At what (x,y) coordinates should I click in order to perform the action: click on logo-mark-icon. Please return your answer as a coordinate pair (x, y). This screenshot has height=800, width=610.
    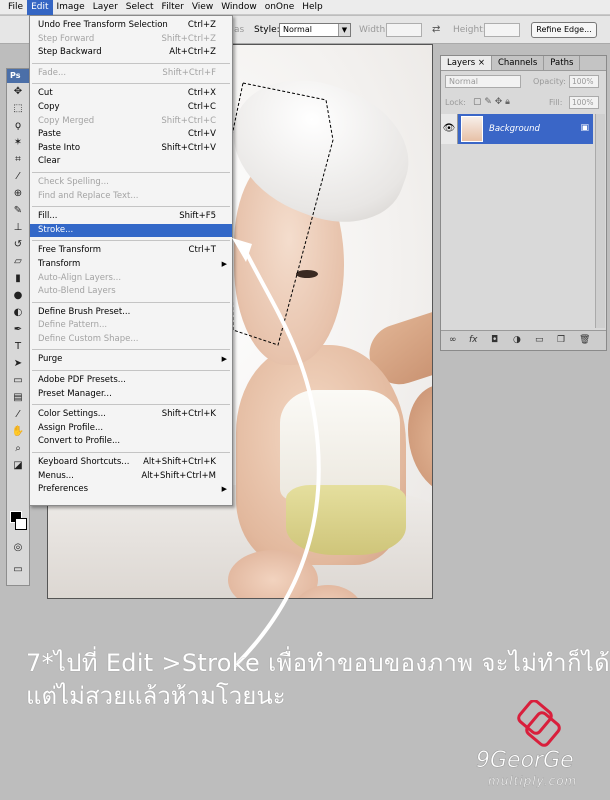
    Looking at the image, I should click on (539, 723).